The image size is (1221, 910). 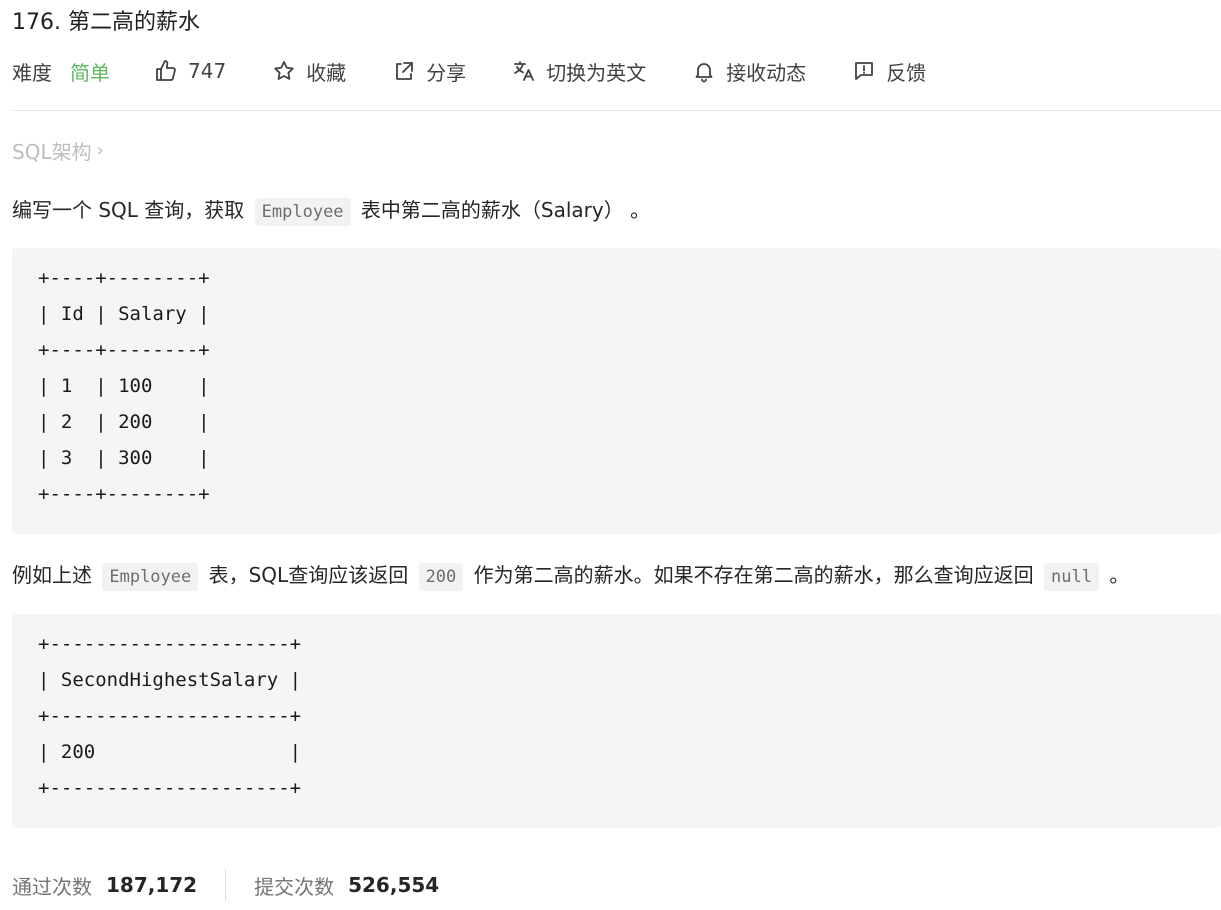 What do you see at coordinates (128, 210) in the screenshot?
I see `desc-text: 编写一个 SQL 查询，获取` at bounding box center [128, 210].